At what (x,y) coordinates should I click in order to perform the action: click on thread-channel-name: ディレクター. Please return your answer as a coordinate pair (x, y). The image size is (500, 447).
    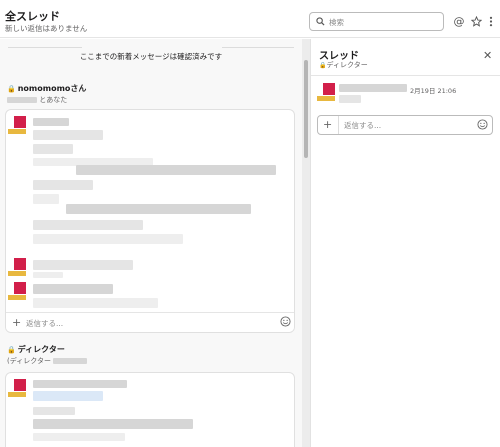
    Looking at the image, I should click on (347, 65).